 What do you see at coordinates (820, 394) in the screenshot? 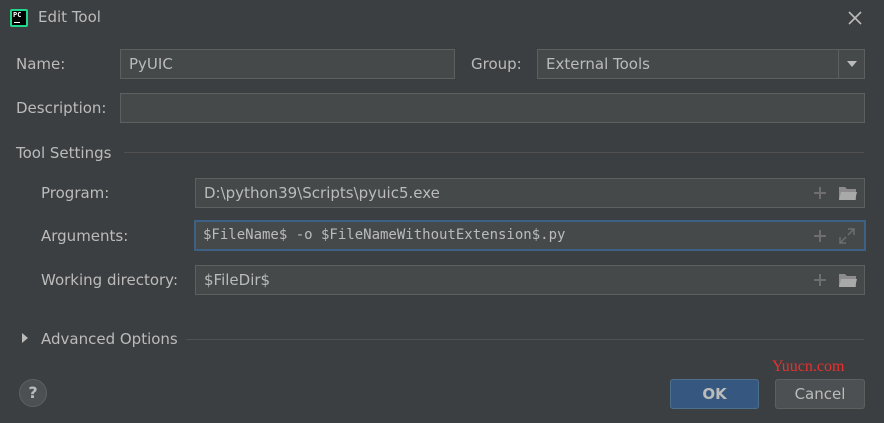
I see `cancel-button: Cancel` at bounding box center [820, 394].